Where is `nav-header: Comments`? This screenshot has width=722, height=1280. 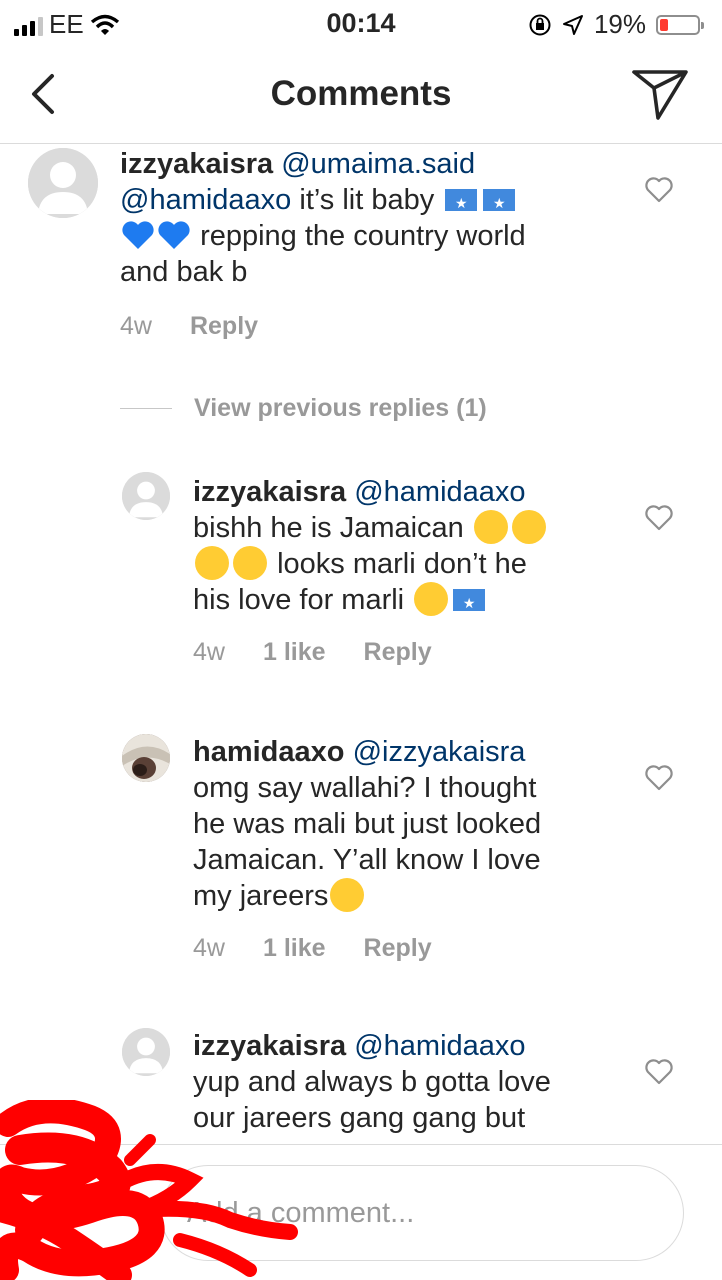
nav-header: Comments is located at coordinates (361, 94).